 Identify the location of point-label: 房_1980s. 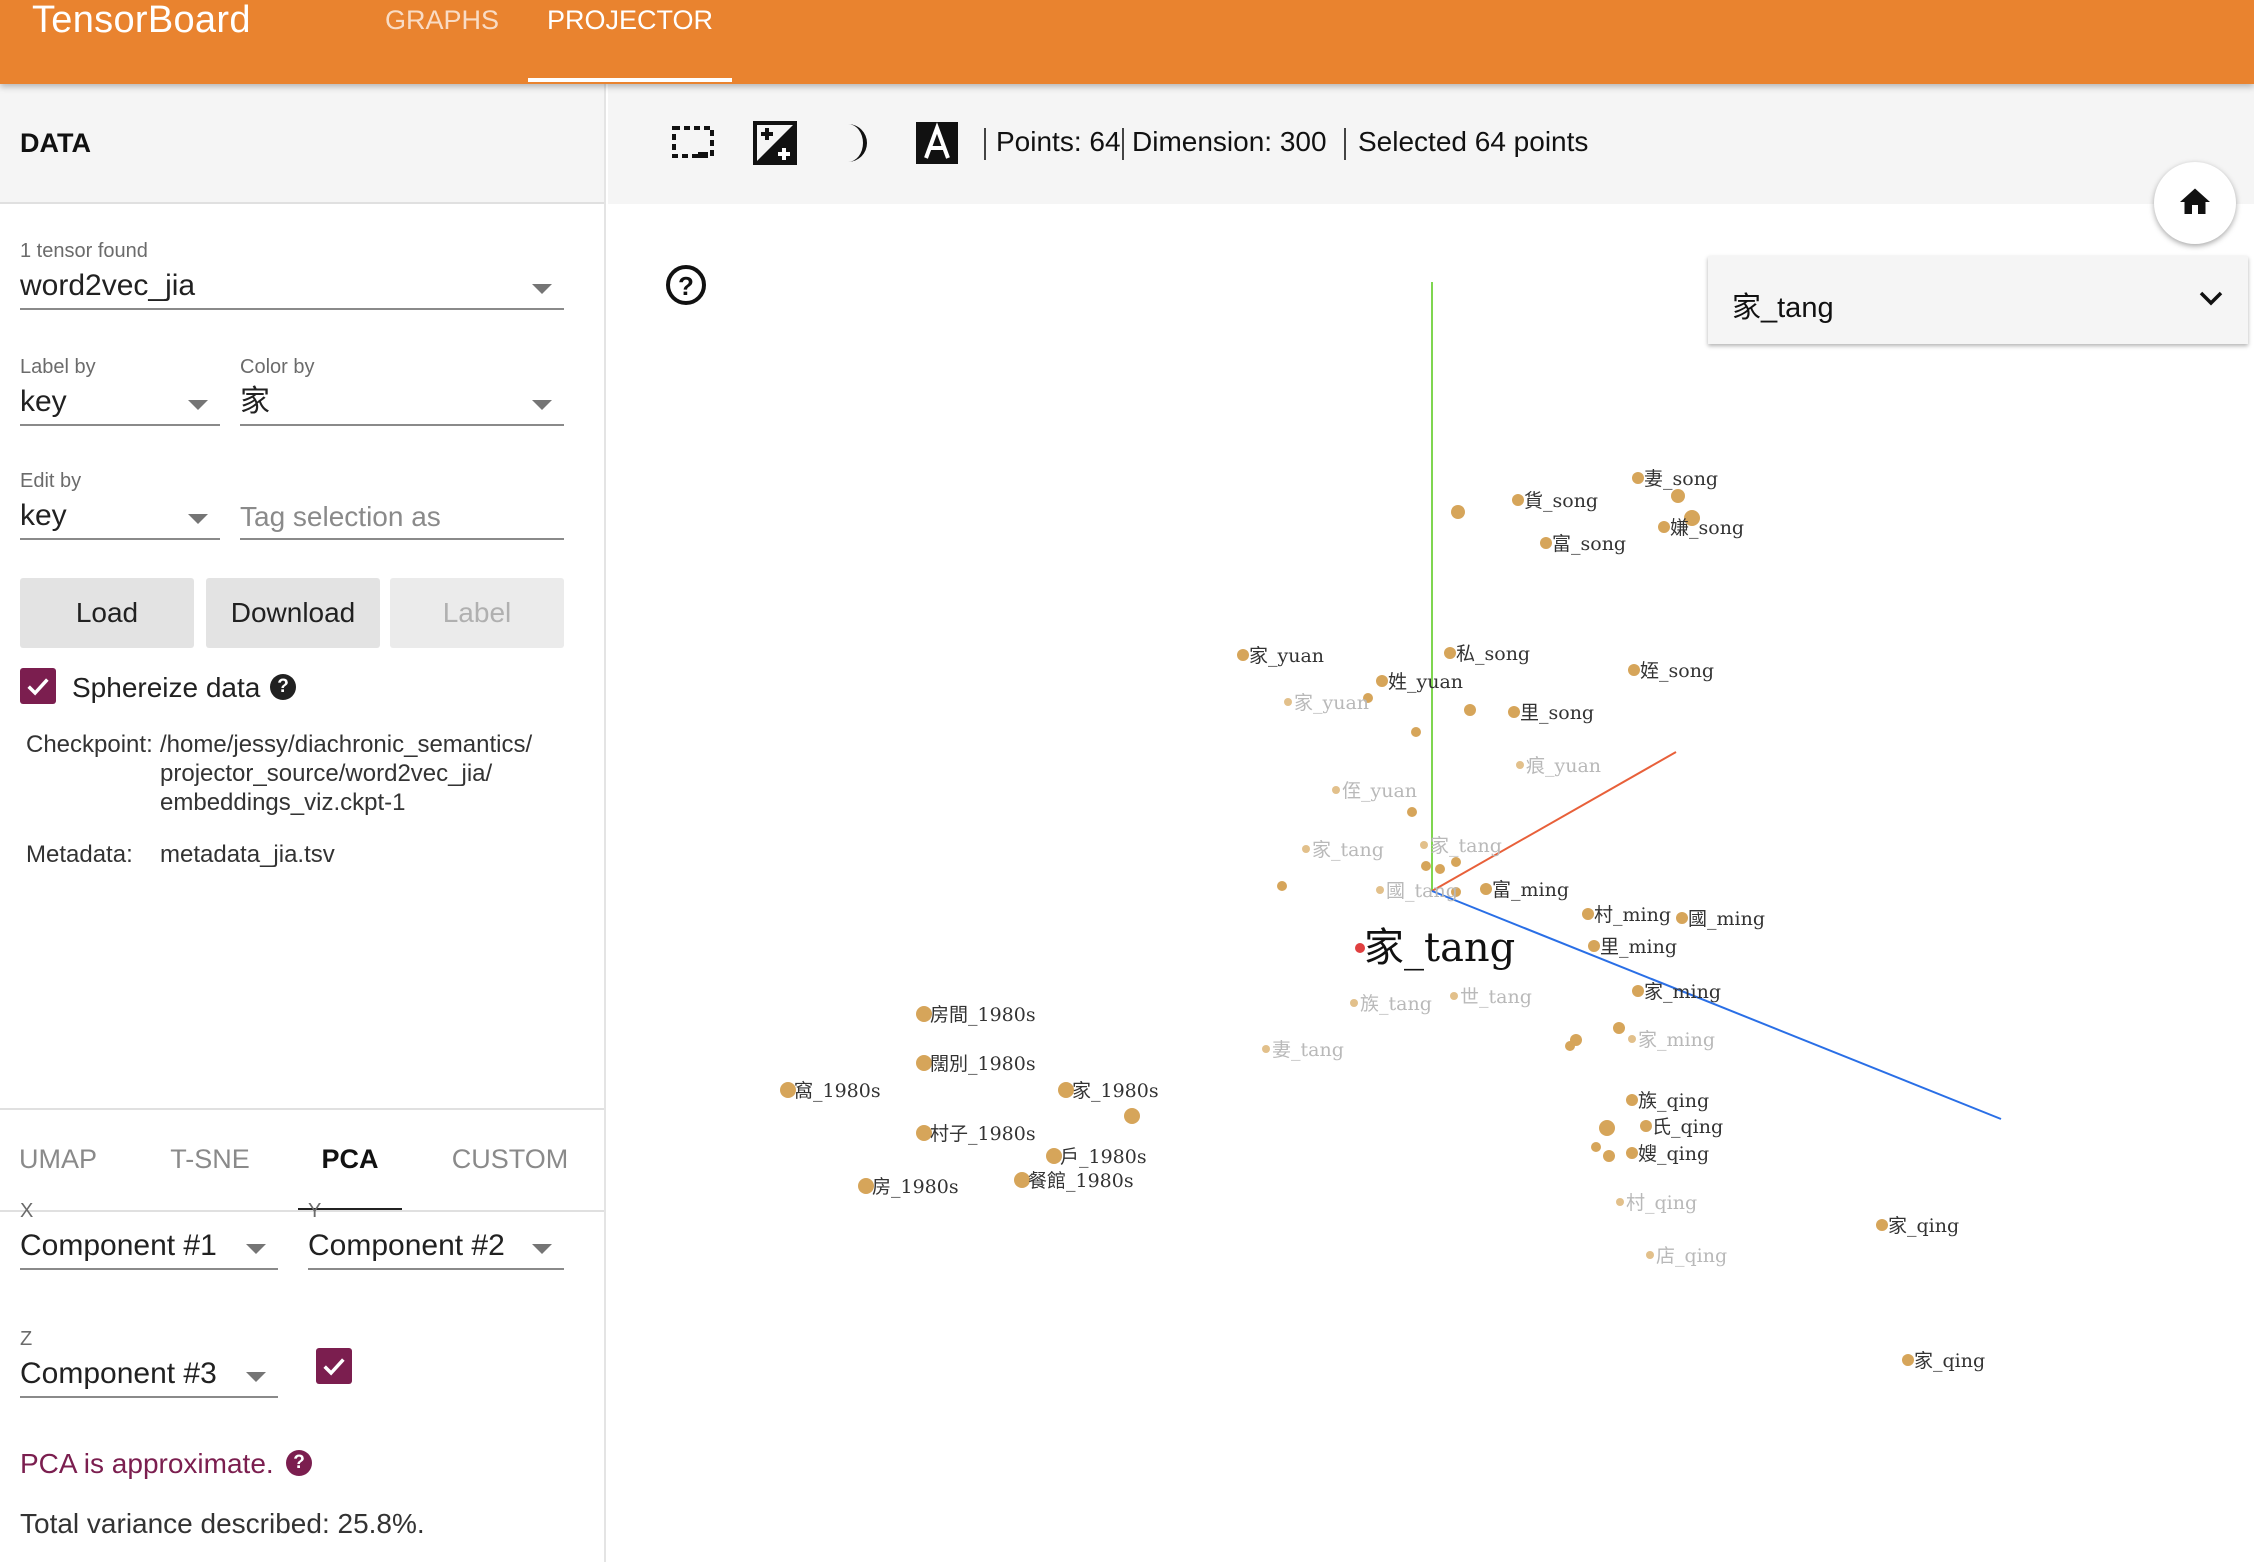
(915, 1187).